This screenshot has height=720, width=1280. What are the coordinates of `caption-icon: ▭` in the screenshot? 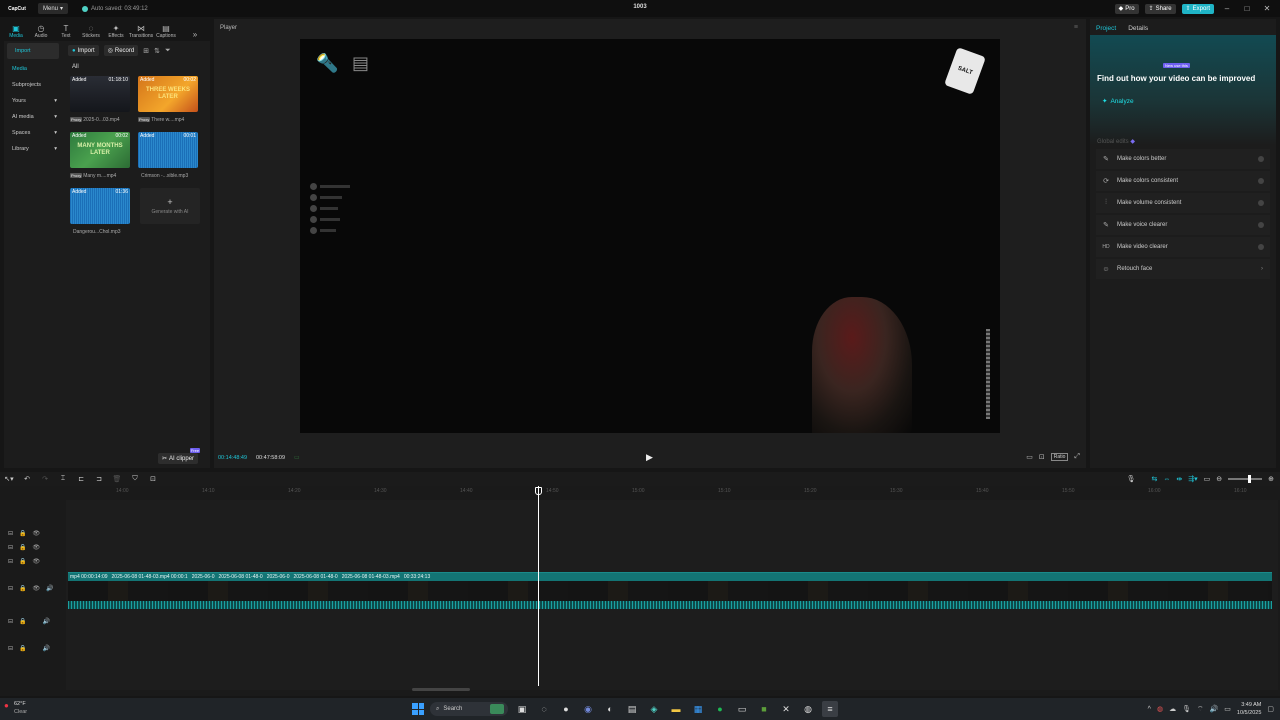 It's located at (1207, 479).